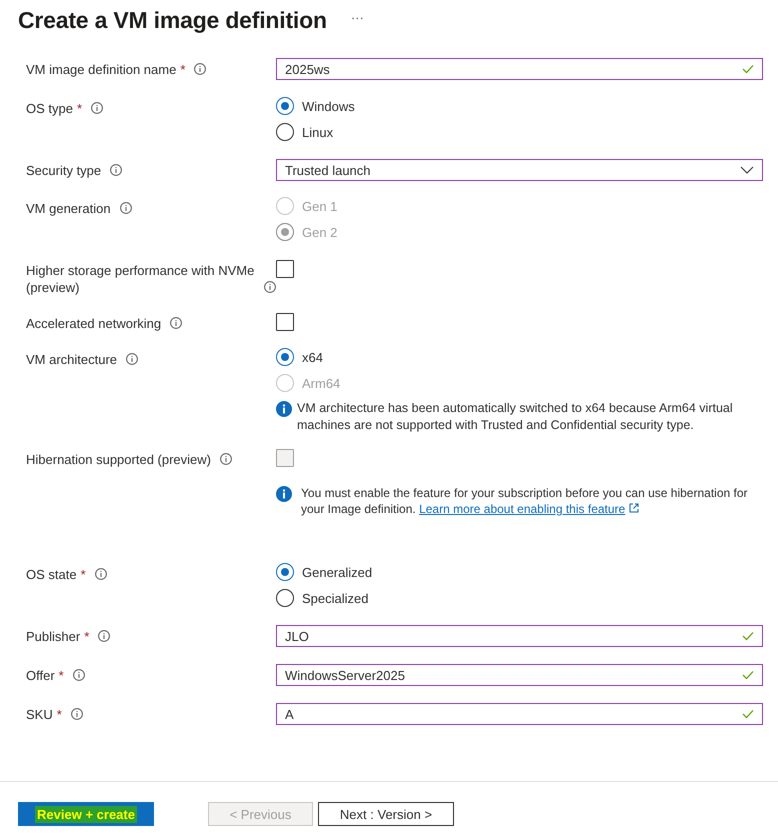 This screenshot has width=778, height=835. I want to click on text-field: WindowsServer2025, so click(519, 675).